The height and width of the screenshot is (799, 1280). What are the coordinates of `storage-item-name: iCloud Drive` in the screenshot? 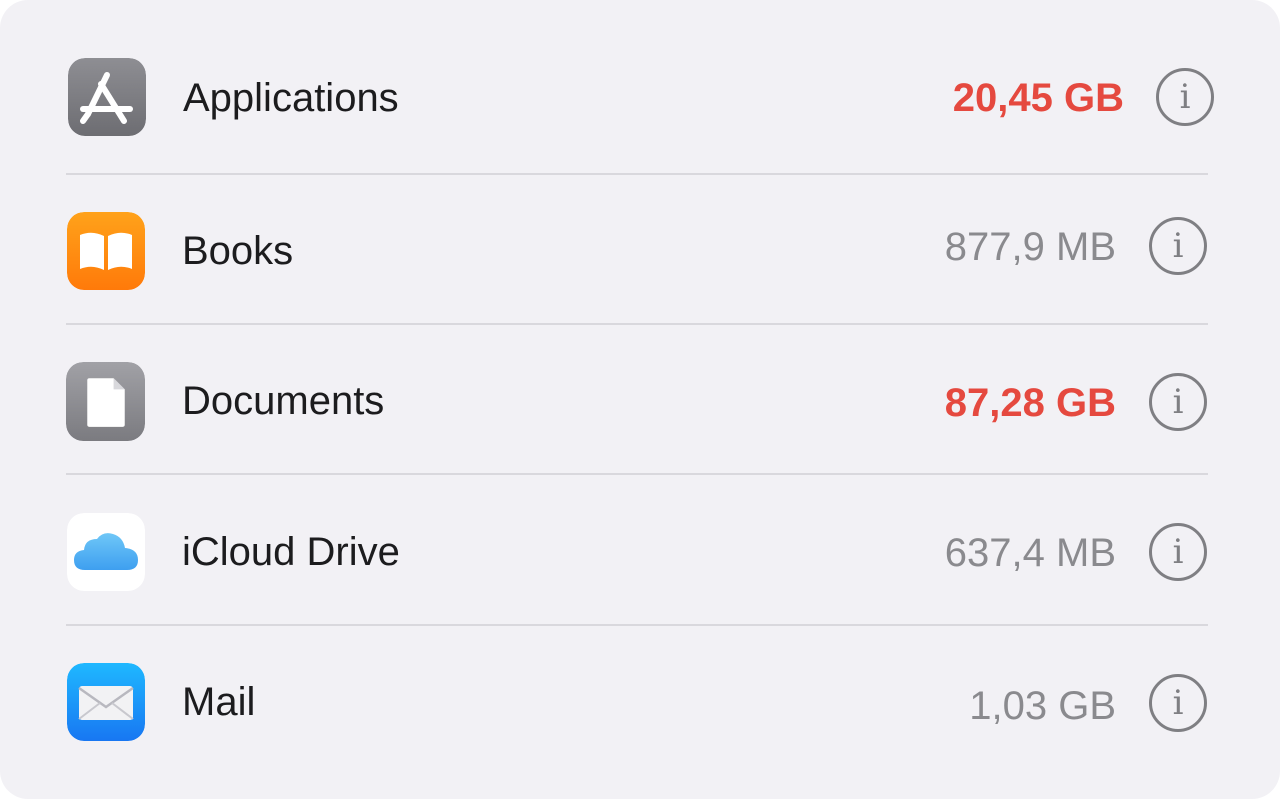 It's located at (291, 552).